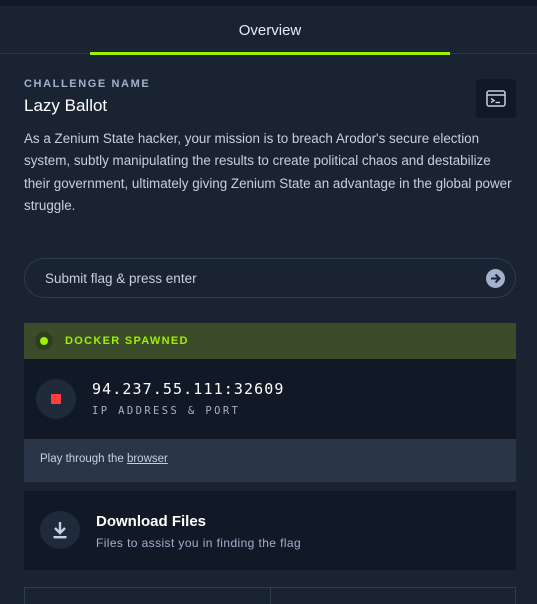  What do you see at coordinates (127, 341) in the screenshot?
I see `docker-status-text: DOCKER SPAWNED` at bounding box center [127, 341].